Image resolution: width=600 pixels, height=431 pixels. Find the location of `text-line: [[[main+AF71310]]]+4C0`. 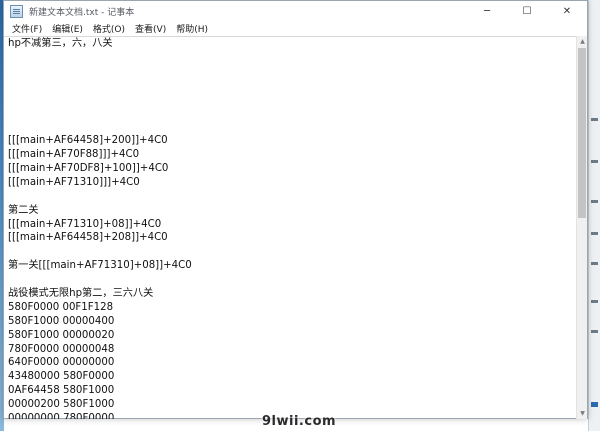

text-line: [[[main+AF71310]]]+4C0 is located at coordinates (74, 182).